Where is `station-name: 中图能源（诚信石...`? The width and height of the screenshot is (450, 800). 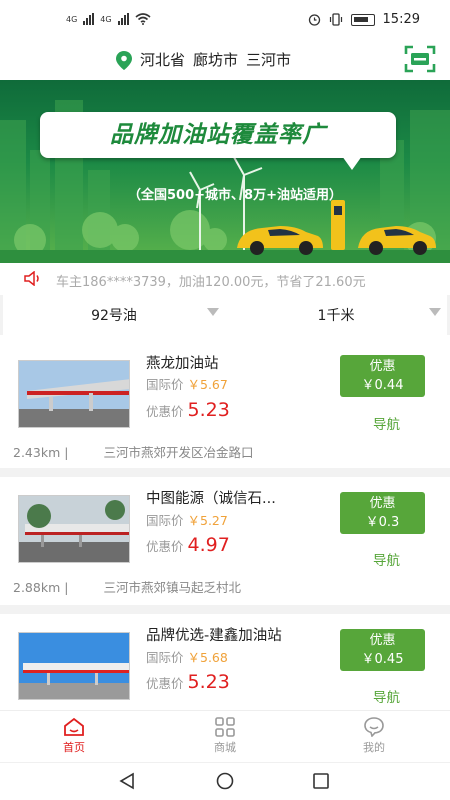 station-name: 中图能源（诚信石... is located at coordinates (211, 499).